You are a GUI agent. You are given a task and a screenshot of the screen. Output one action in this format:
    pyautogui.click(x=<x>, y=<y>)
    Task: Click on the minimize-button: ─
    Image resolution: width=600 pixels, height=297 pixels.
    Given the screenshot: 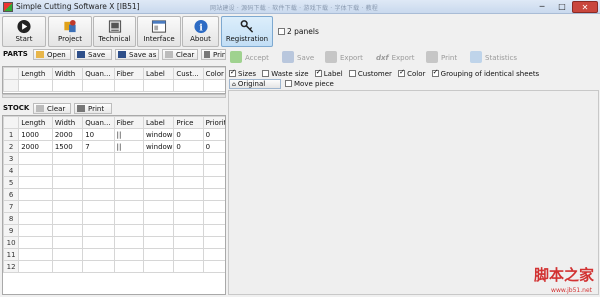 What is the action you would take?
    pyautogui.click(x=542, y=7)
    